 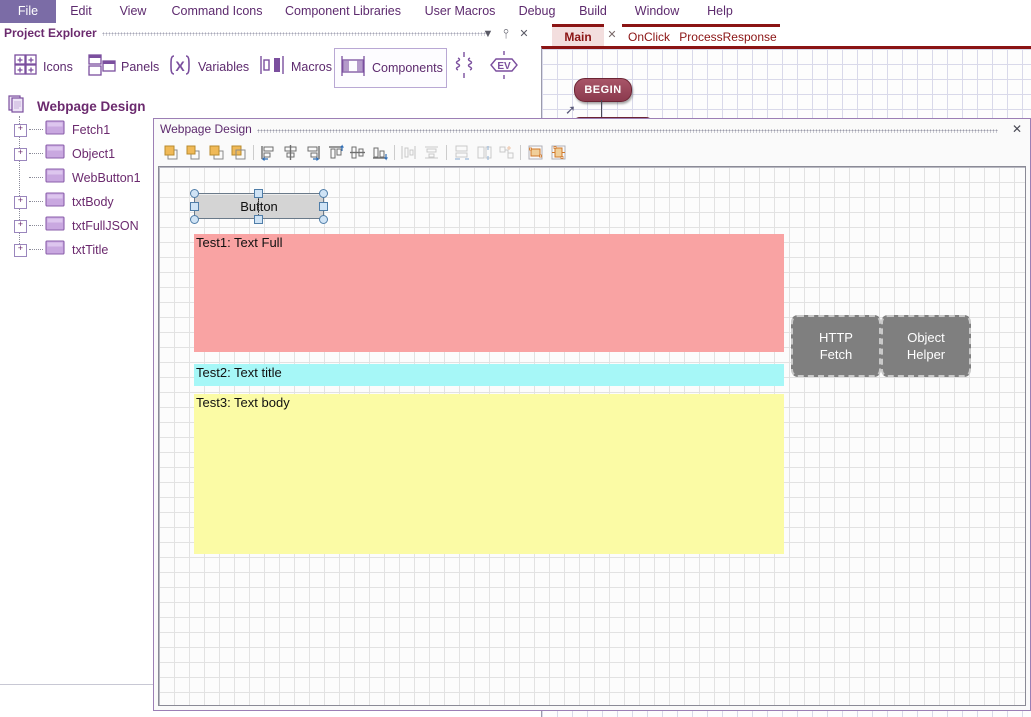 I want to click on align-top-button, so click(x=335, y=152).